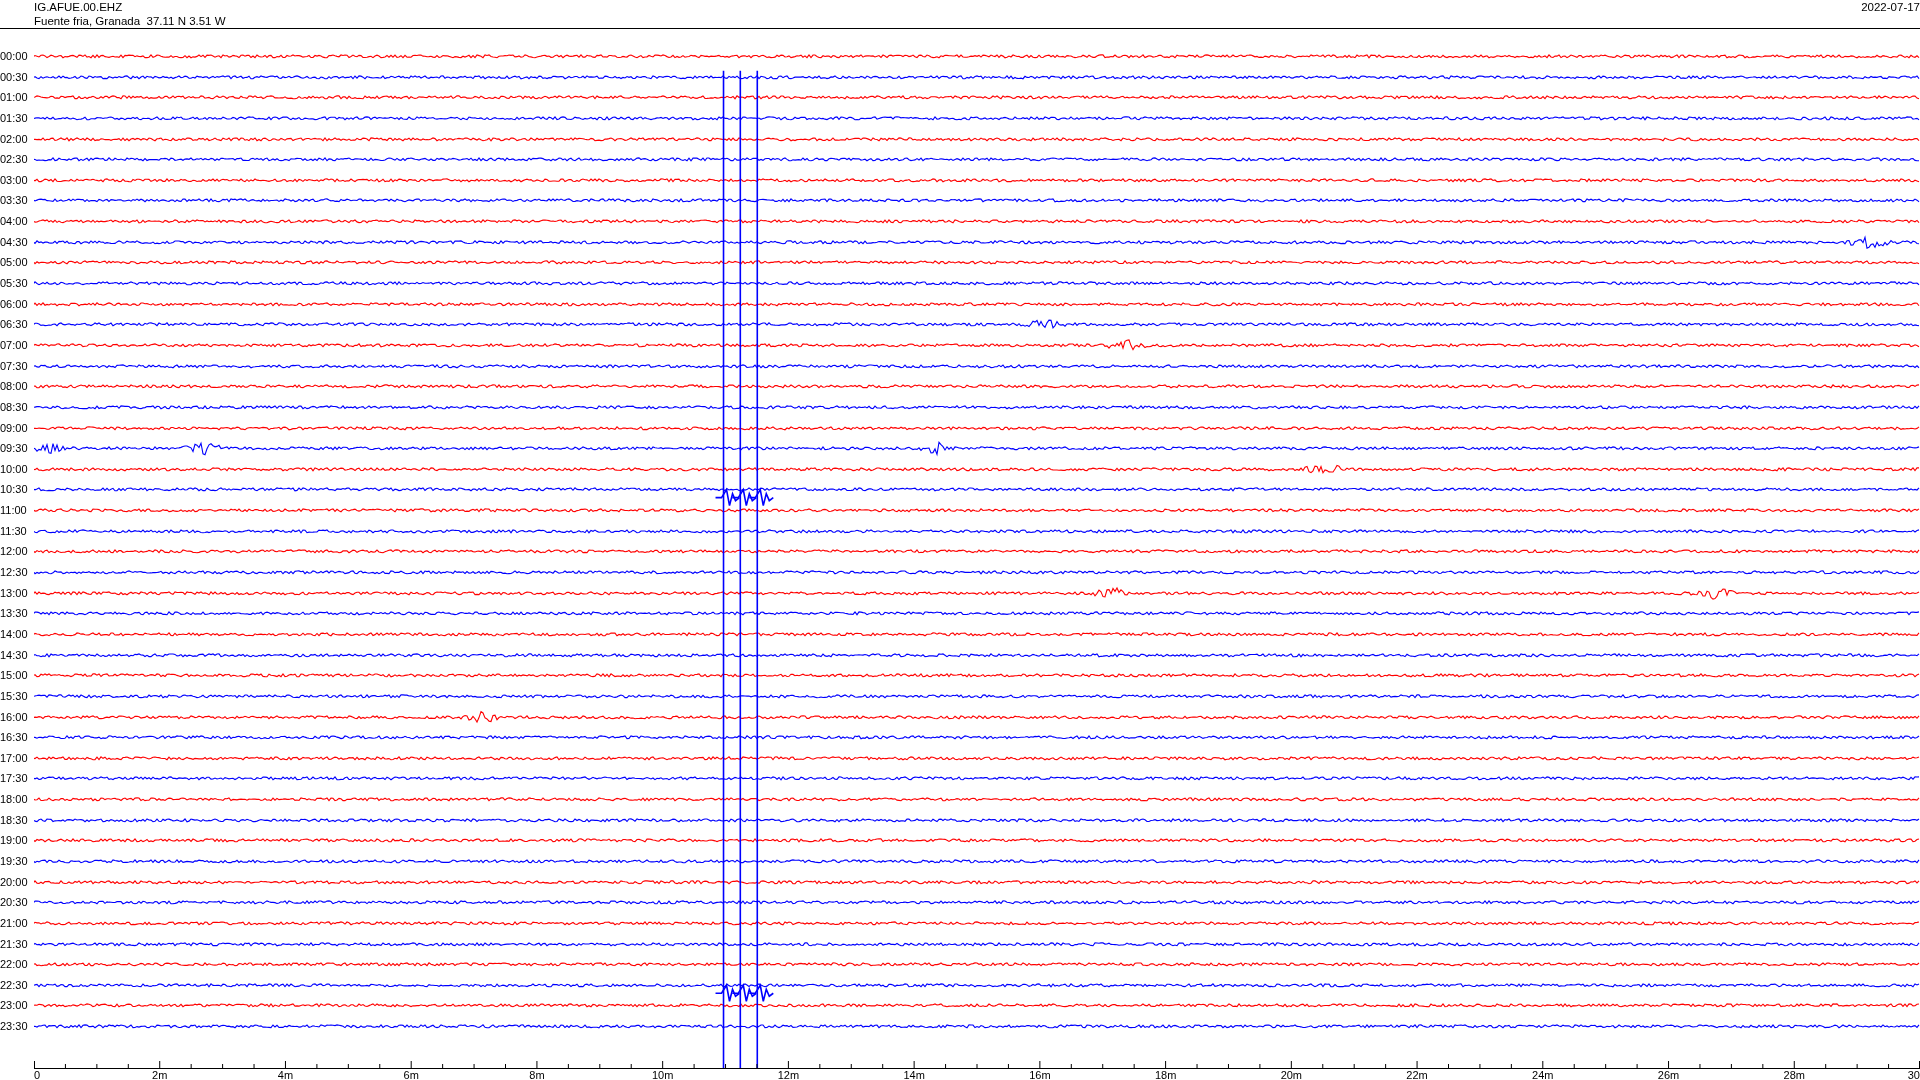  Describe the element at coordinates (14, 304) in the screenshot. I see `time-label: 06:00` at that location.